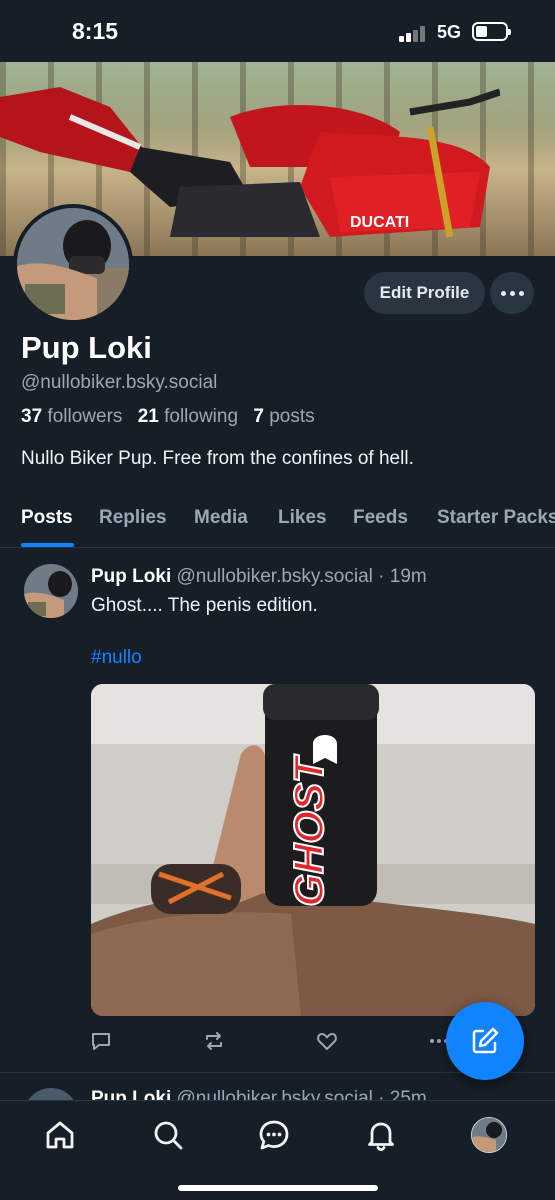 The image size is (555, 1200). I want to click on tab-starter-packs: Starter Packs, so click(496, 518).